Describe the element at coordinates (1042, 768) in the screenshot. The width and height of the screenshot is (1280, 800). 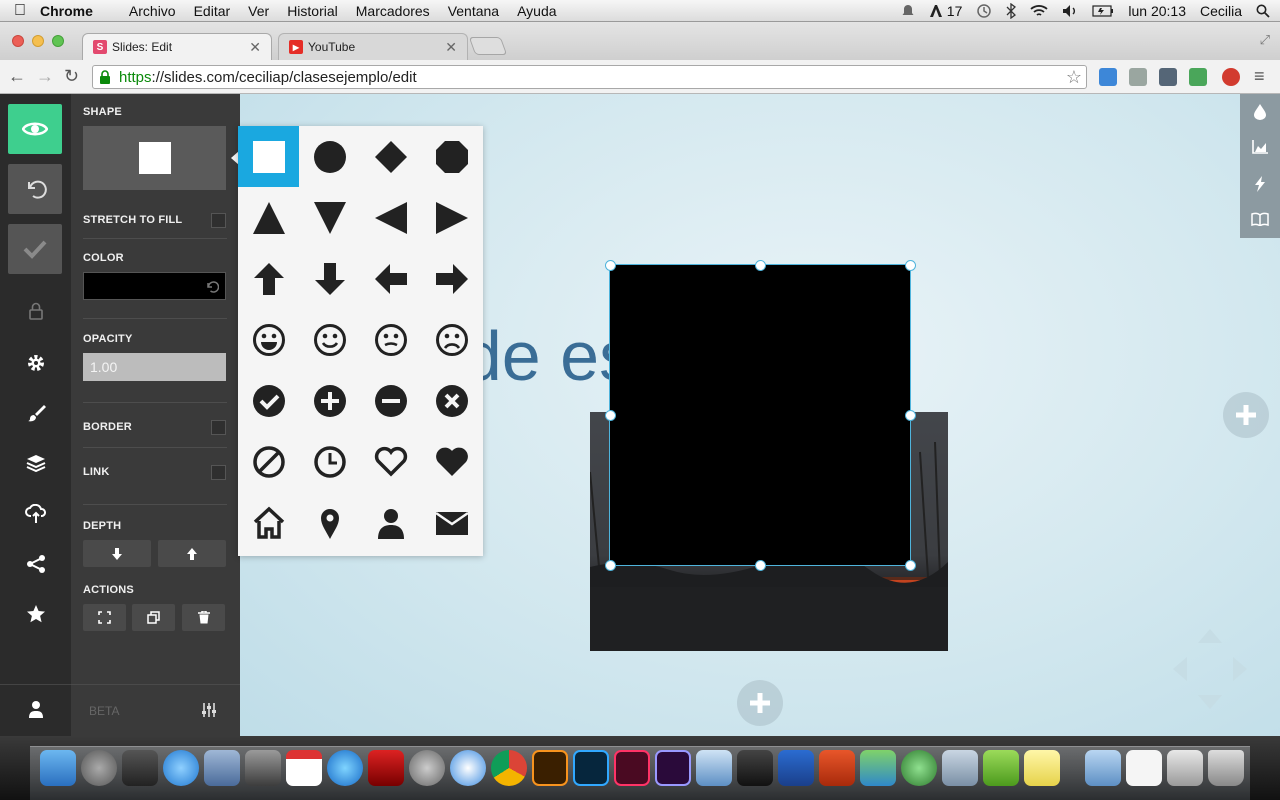
I see `stickies-icon` at that location.